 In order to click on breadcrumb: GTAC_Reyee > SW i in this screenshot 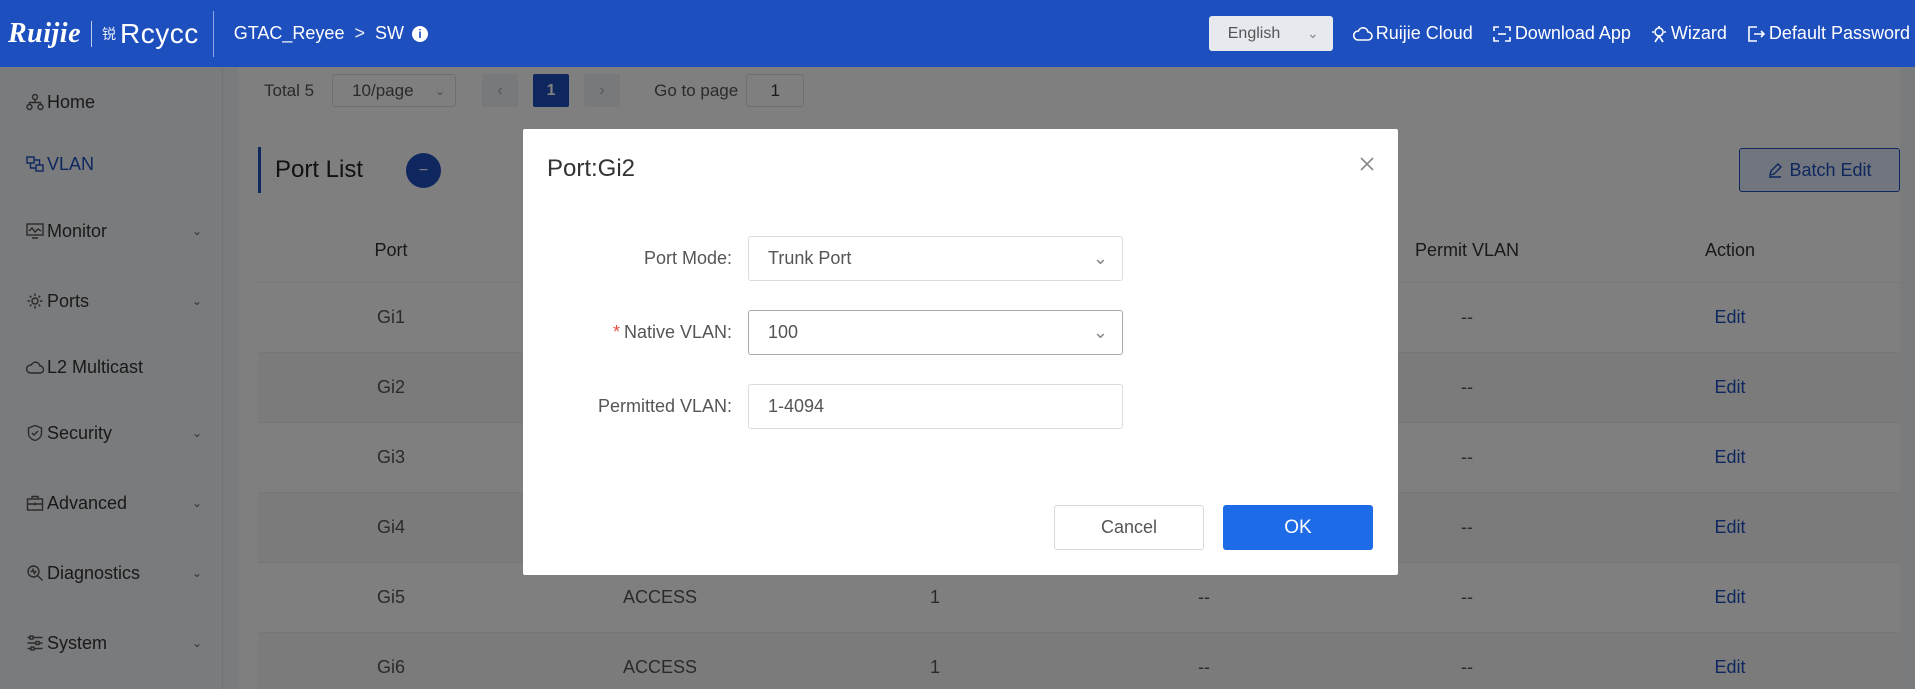, I will do `click(331, 33)`.